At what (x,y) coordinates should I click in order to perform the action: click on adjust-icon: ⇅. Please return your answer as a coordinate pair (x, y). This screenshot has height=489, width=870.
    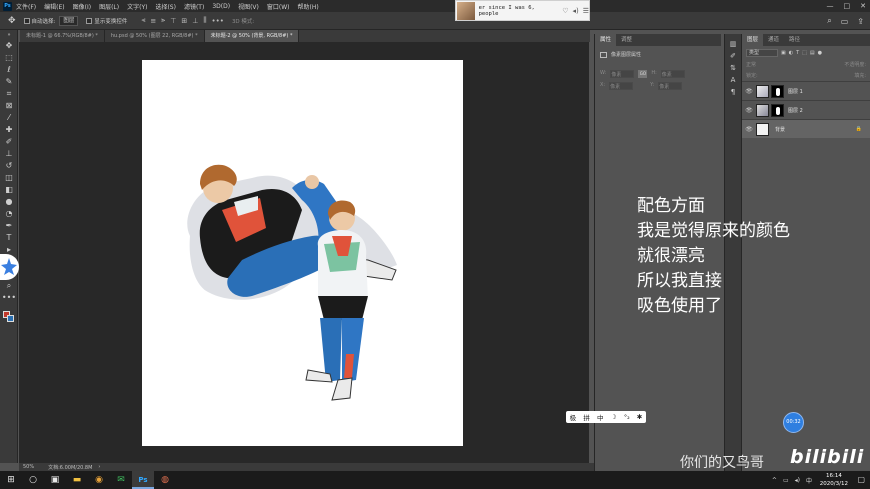
    Looking at the image, I should click on (733, 68).